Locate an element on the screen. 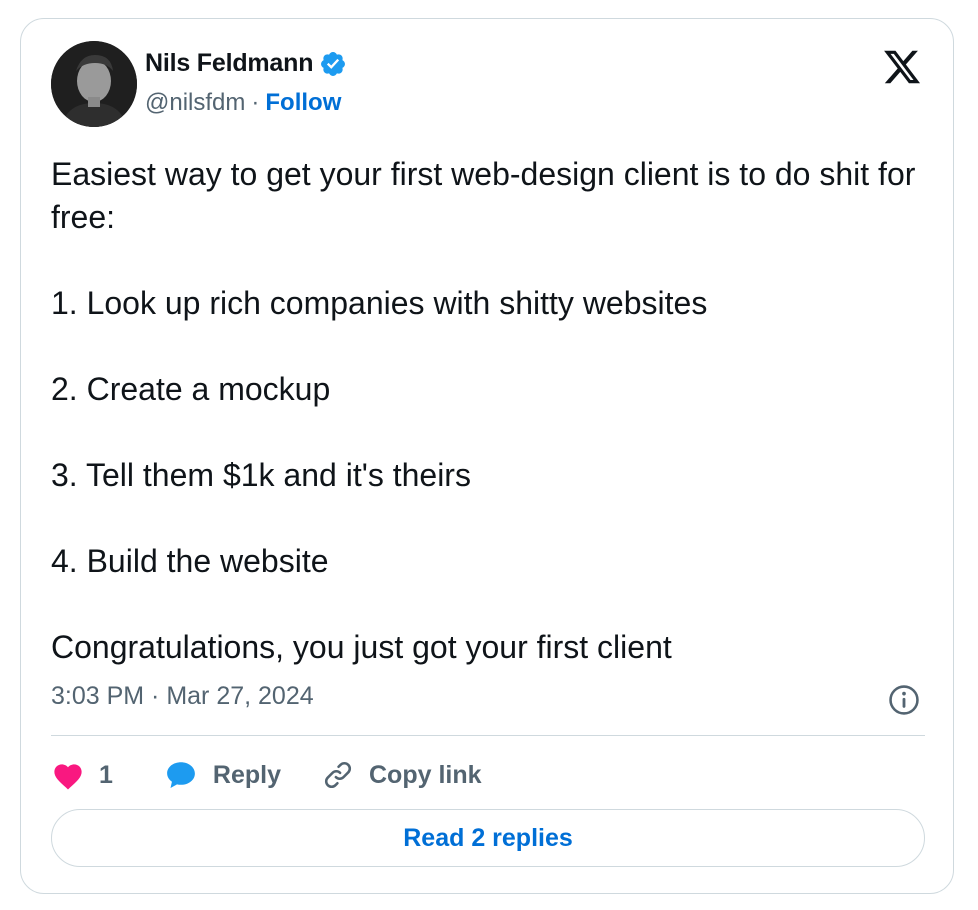 This screenshot has width=978, height=910. divider is located at coordinates (488, 735).